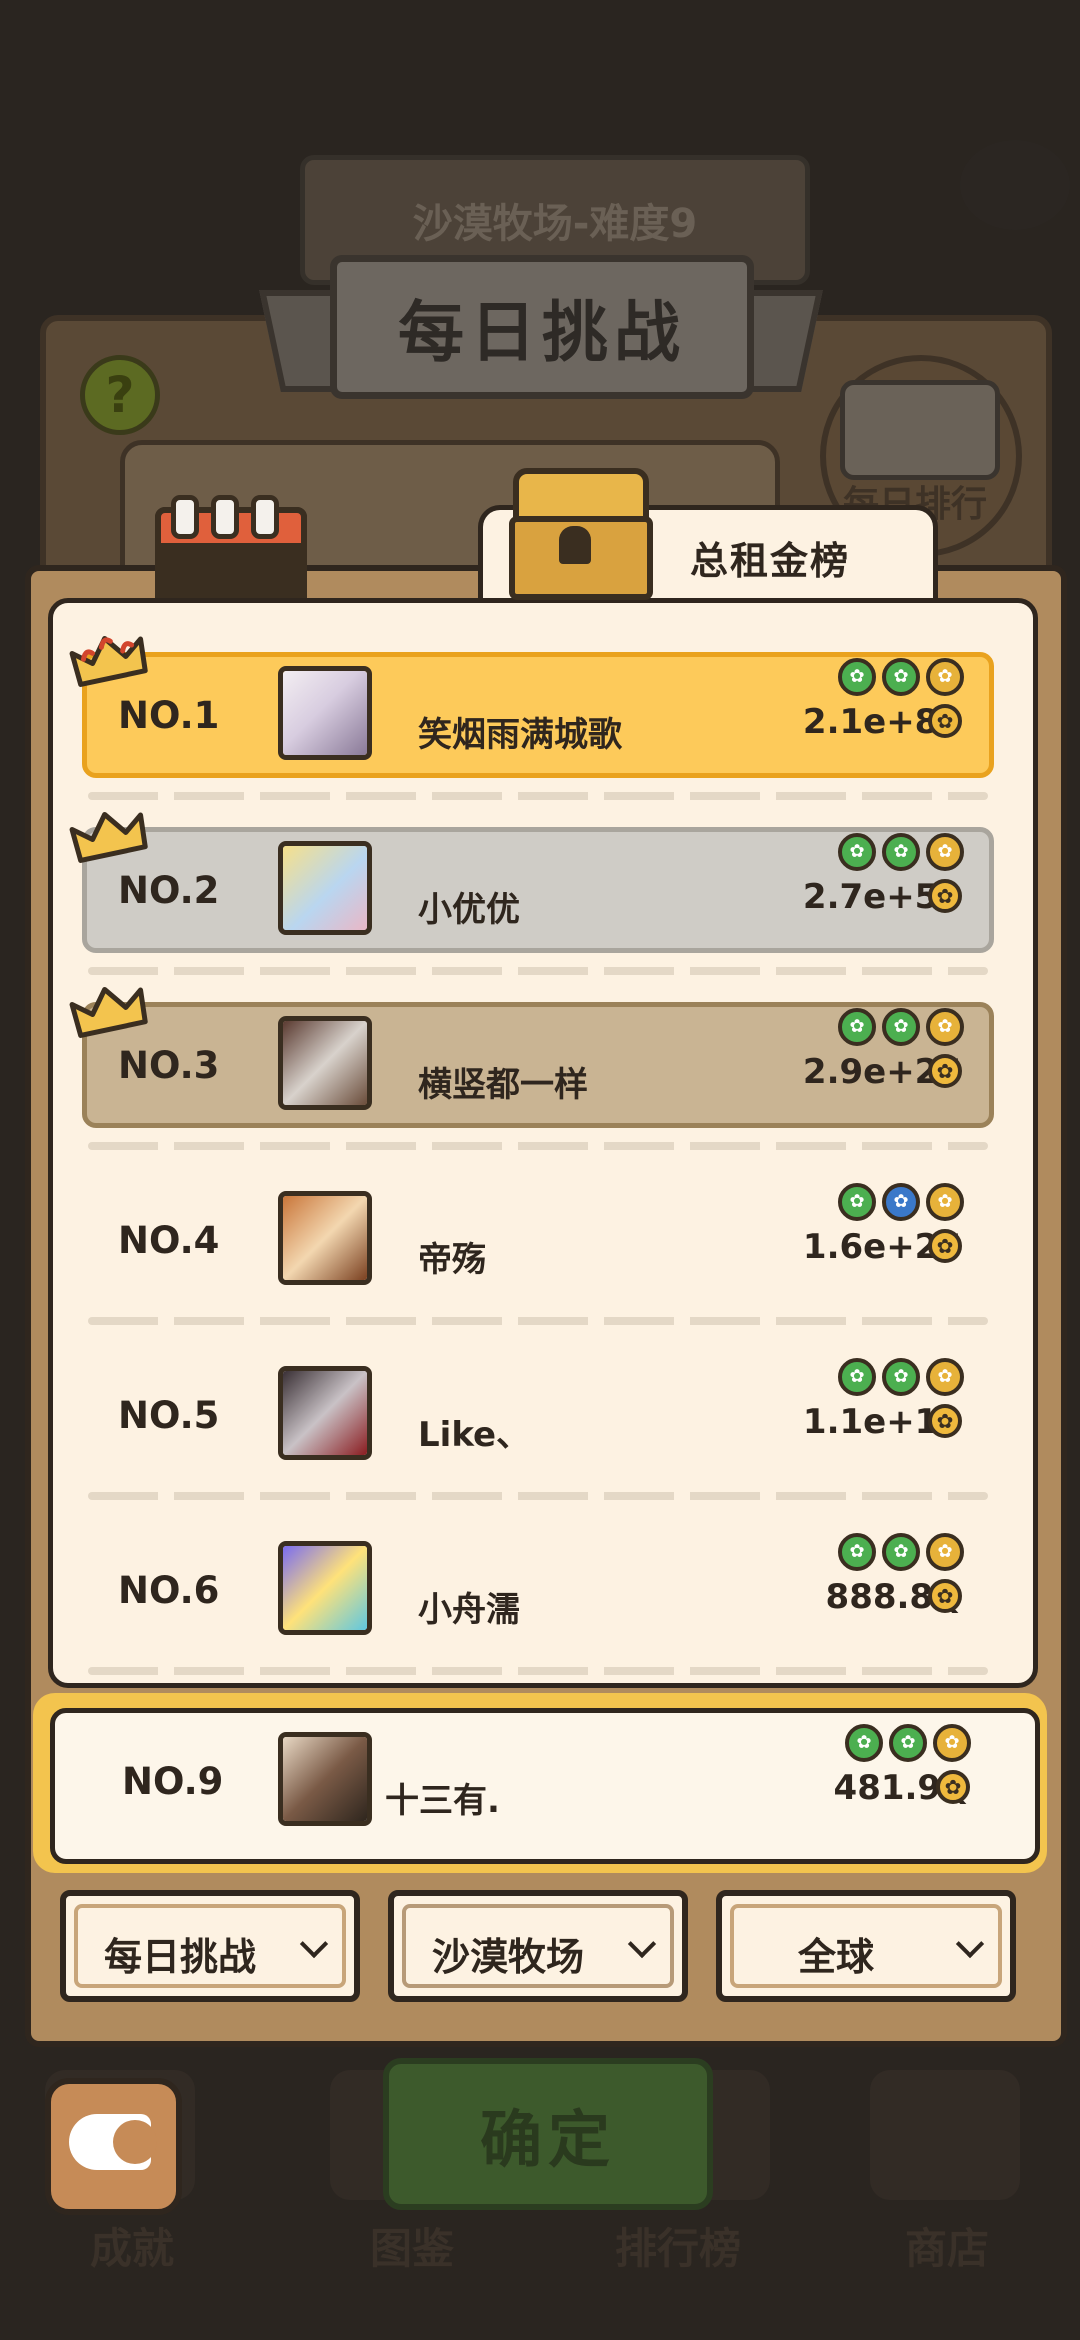  I want to click on mode-select: 每日挑战, so click(210, 1946).